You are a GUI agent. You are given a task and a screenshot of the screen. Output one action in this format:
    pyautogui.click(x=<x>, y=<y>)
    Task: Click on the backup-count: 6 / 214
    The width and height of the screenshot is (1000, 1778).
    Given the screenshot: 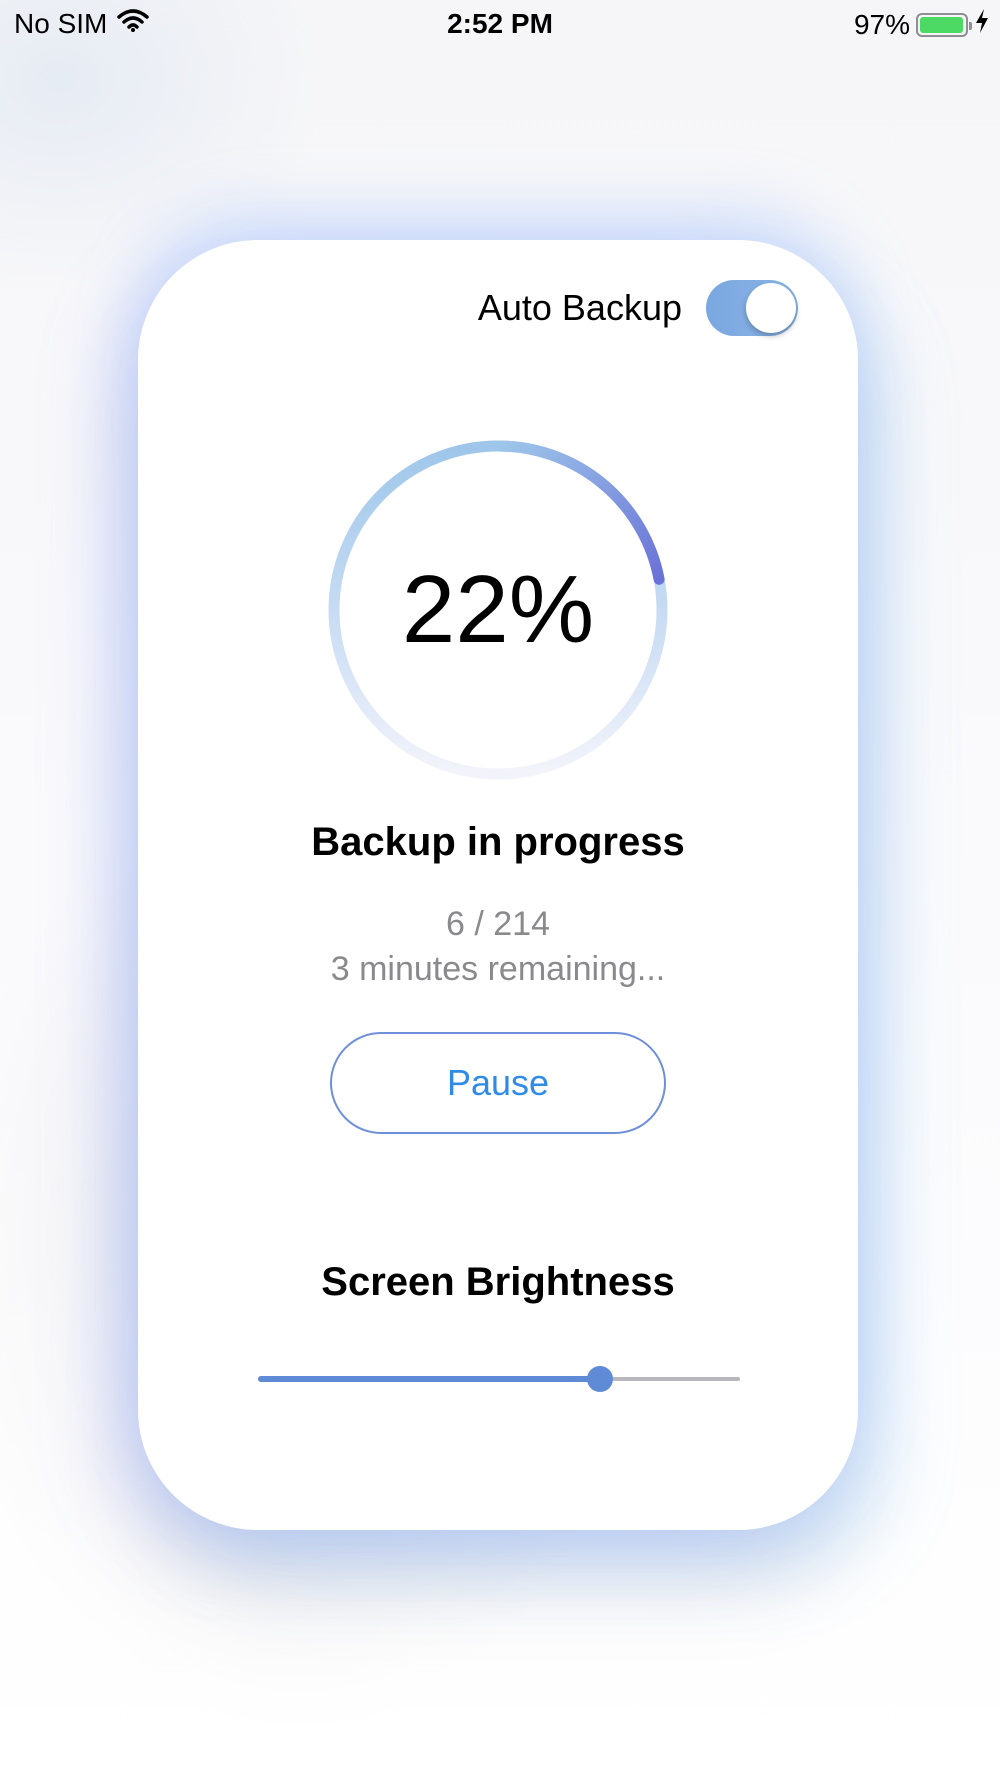 What is the action you would take?
    pyautogui.click(x=498, y=924)
    